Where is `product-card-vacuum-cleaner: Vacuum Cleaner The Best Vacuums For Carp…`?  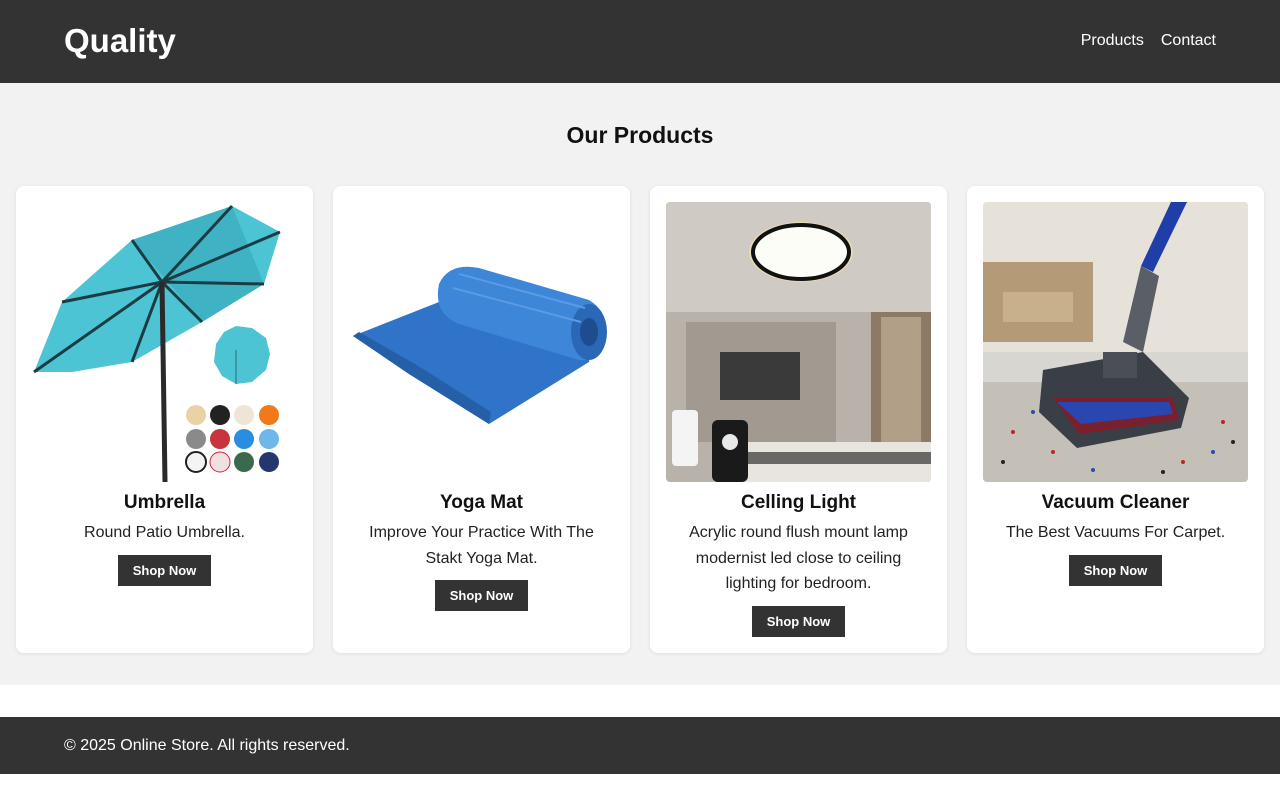 product-card-vacuum-cleaner: Vacuum Cleaner The Best Vacuums For Carp… is located at coordinates (1115, 419).